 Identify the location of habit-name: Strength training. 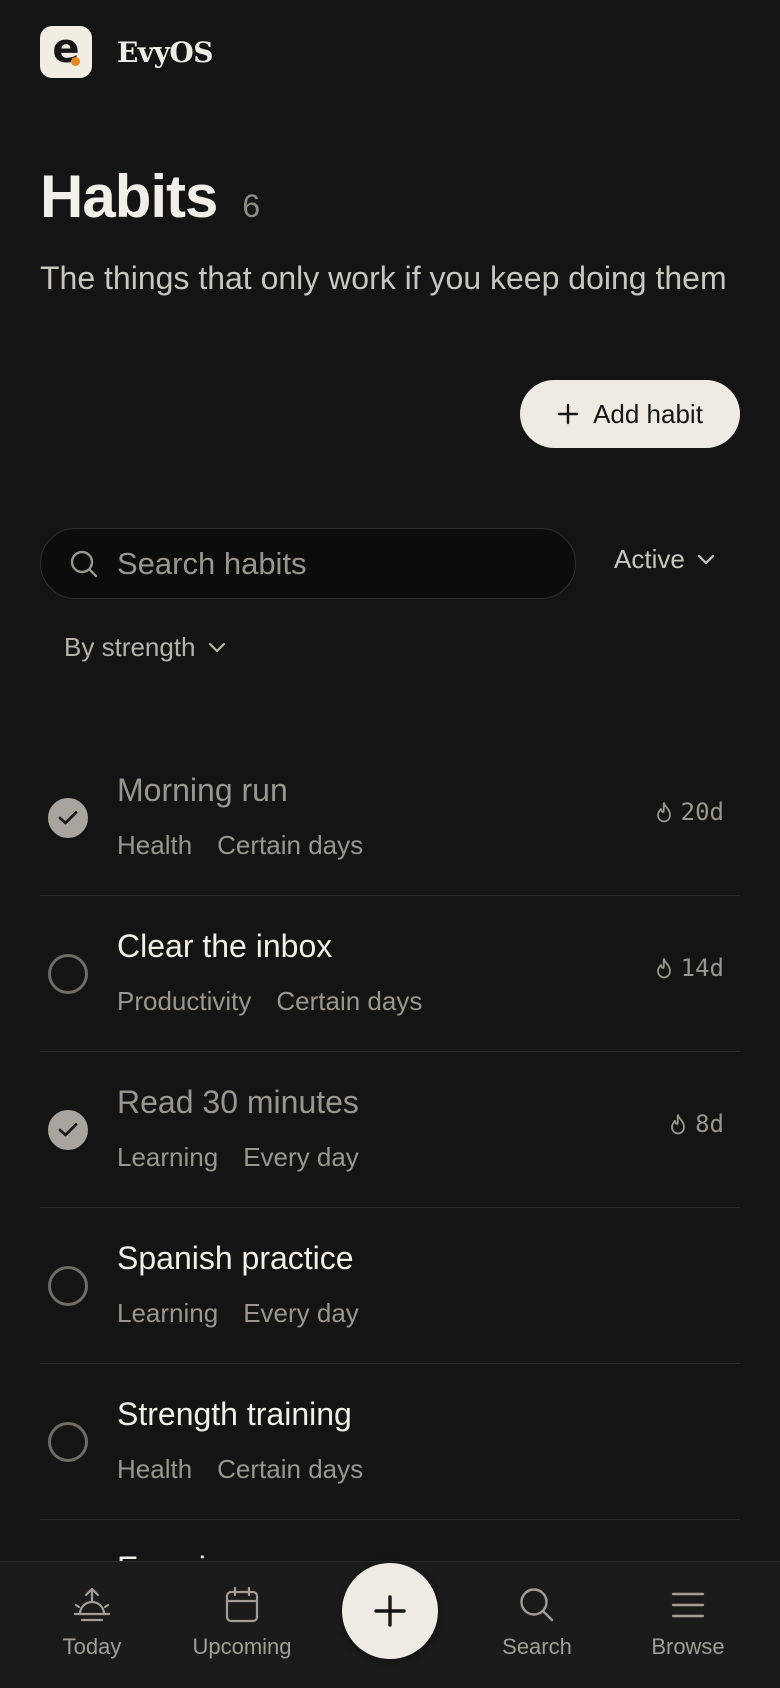
(234, 1414).